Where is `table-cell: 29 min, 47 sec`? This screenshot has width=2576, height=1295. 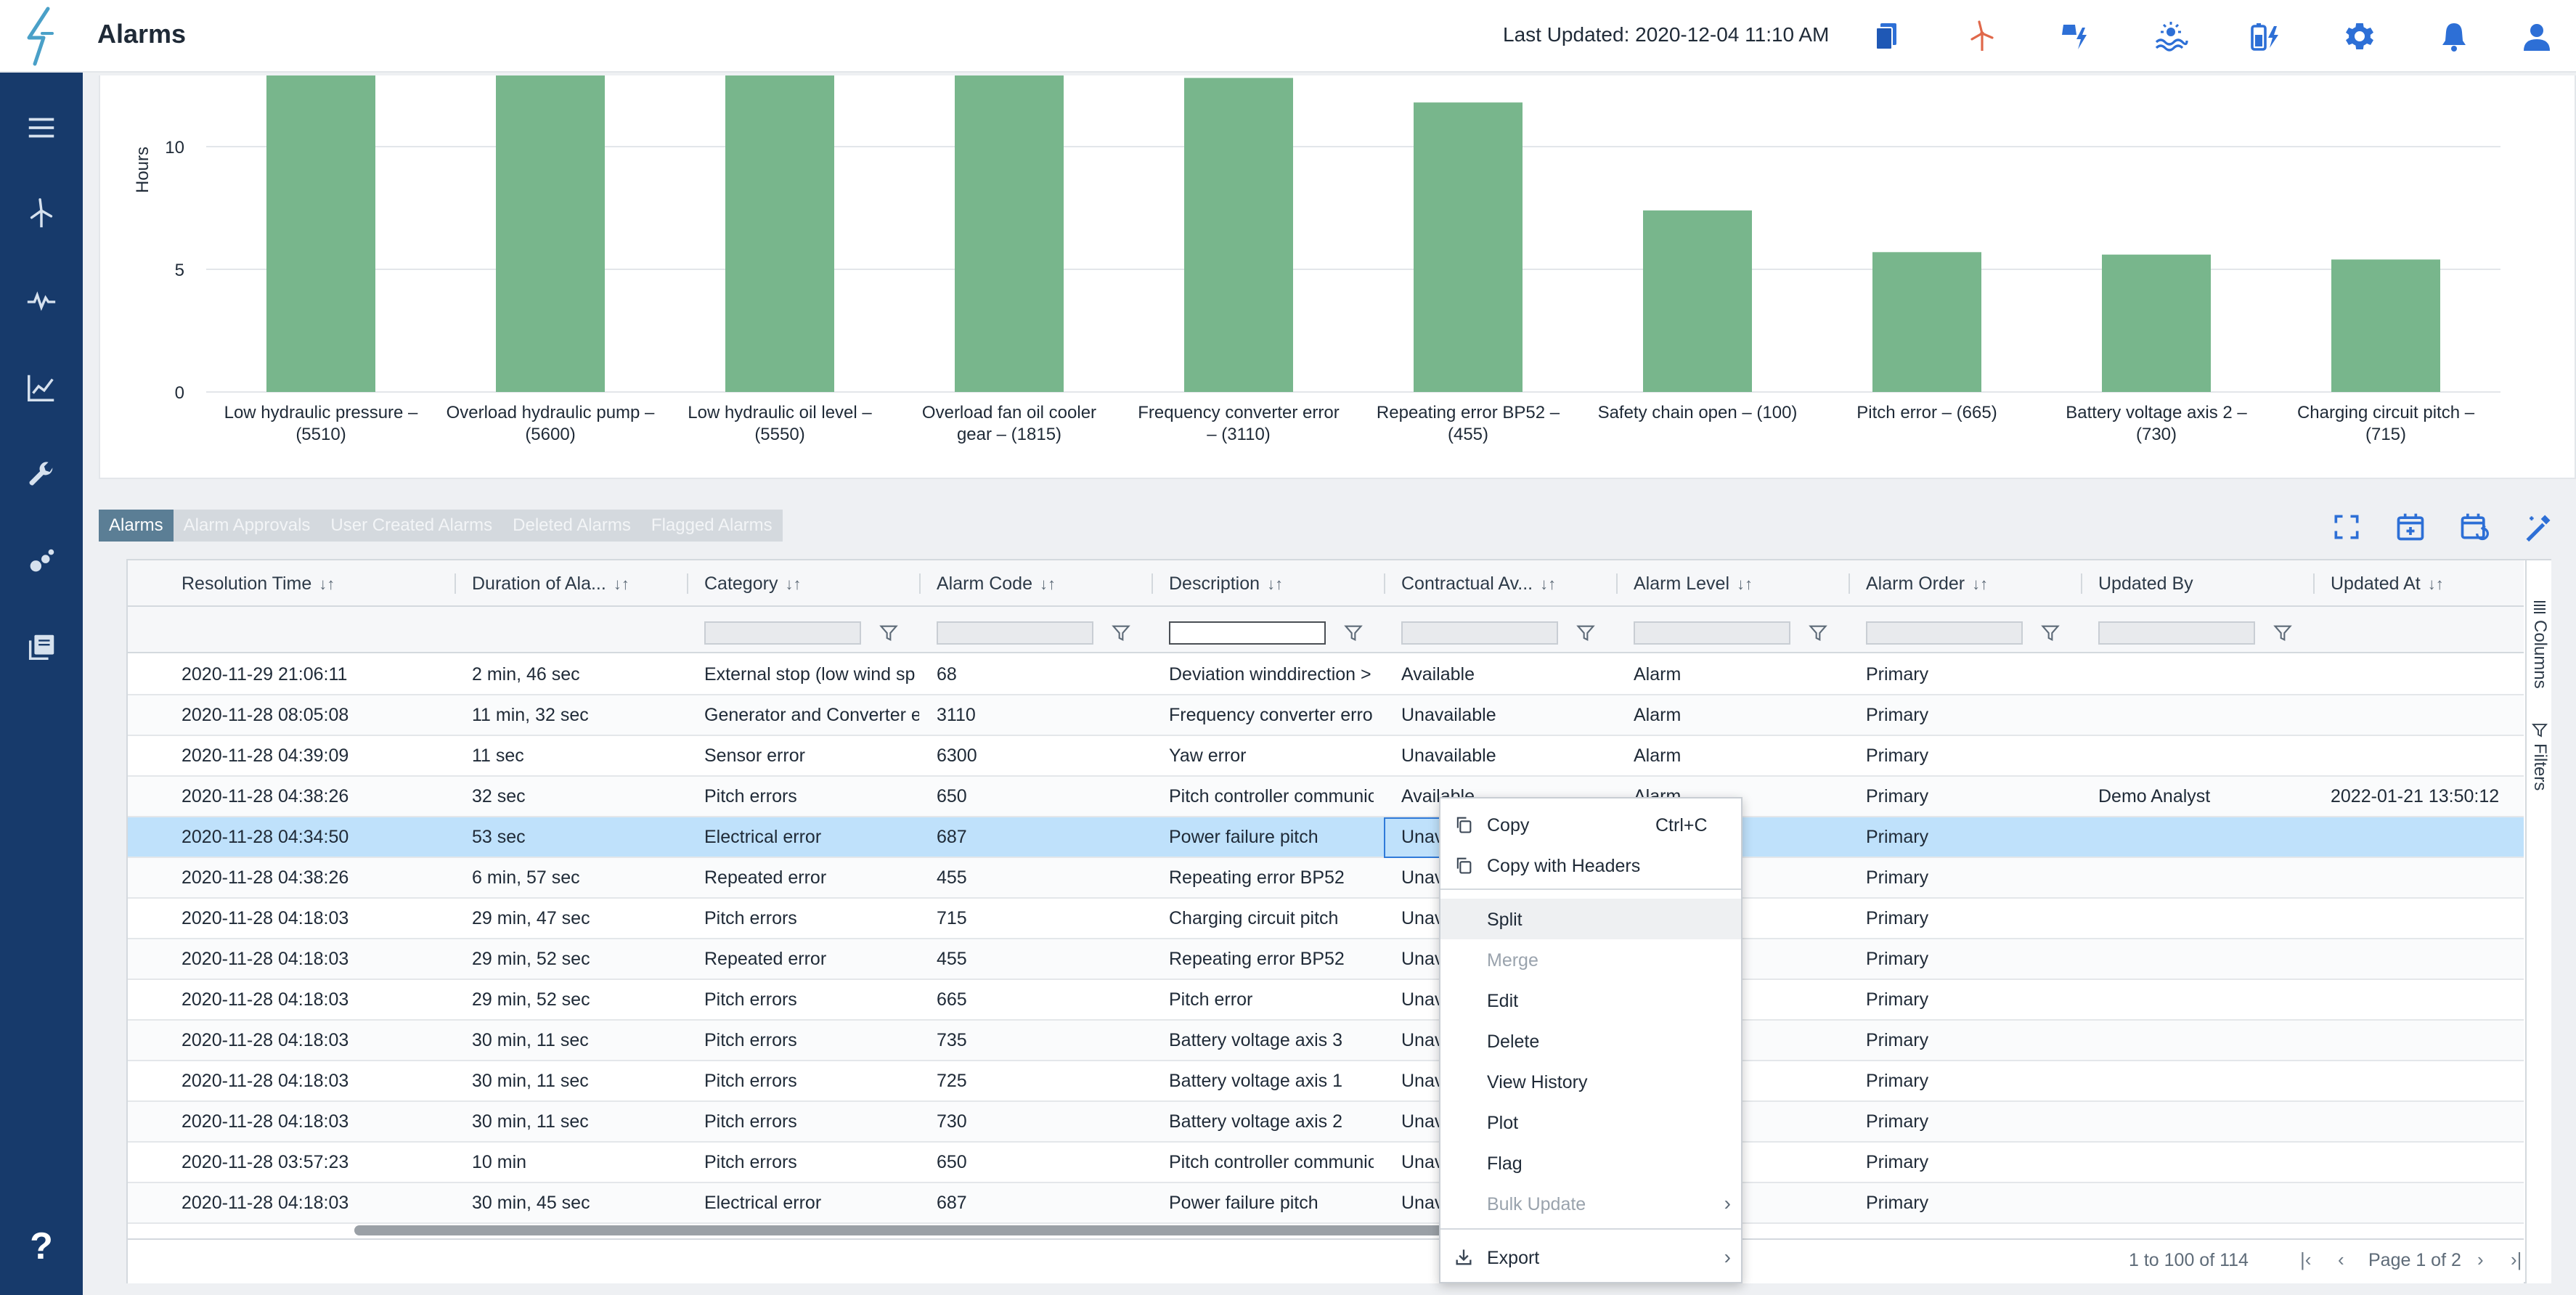 table-cell: 29 min, 47 sec is located at coordinates (571, 918).